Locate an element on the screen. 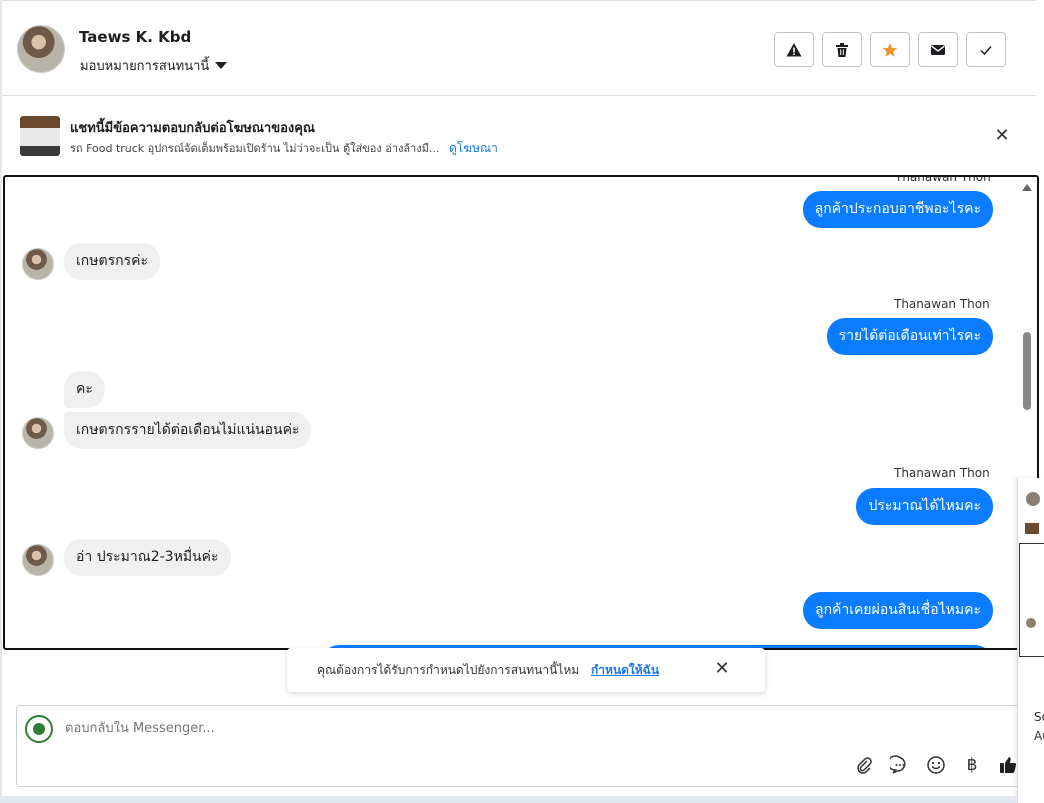  view-ad-link: ดูโฆษณา is located at coordinates (473, 148).